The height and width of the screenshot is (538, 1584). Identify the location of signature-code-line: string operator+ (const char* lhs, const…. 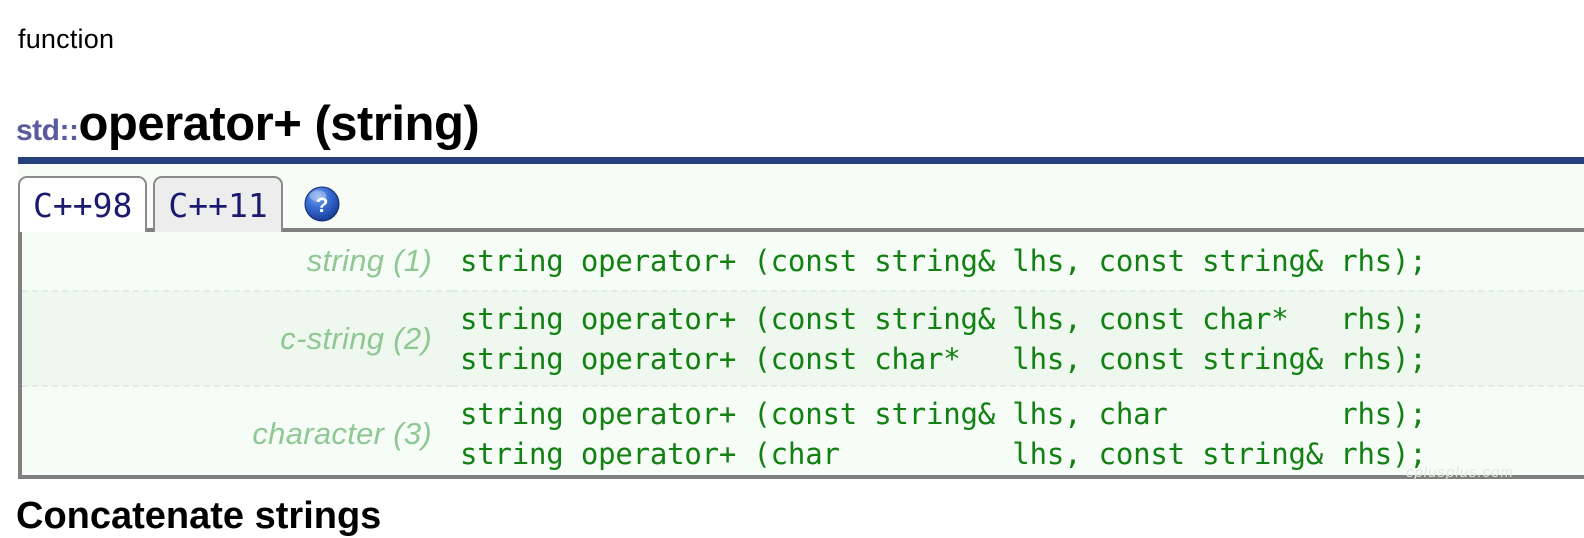
(943, 358).